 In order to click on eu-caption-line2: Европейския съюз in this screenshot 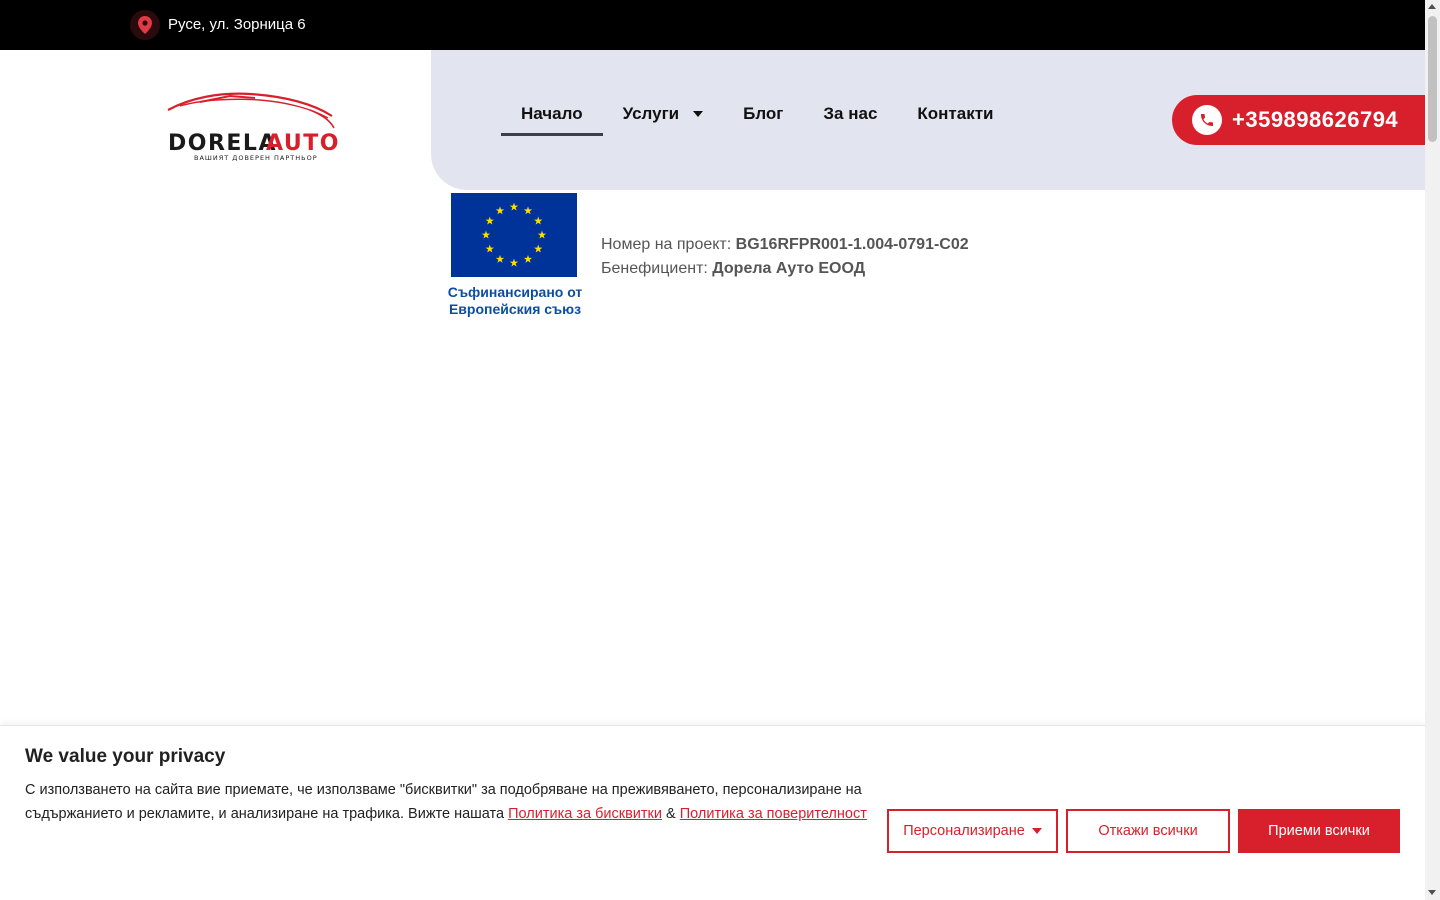, I will do `click(515, 309)`.